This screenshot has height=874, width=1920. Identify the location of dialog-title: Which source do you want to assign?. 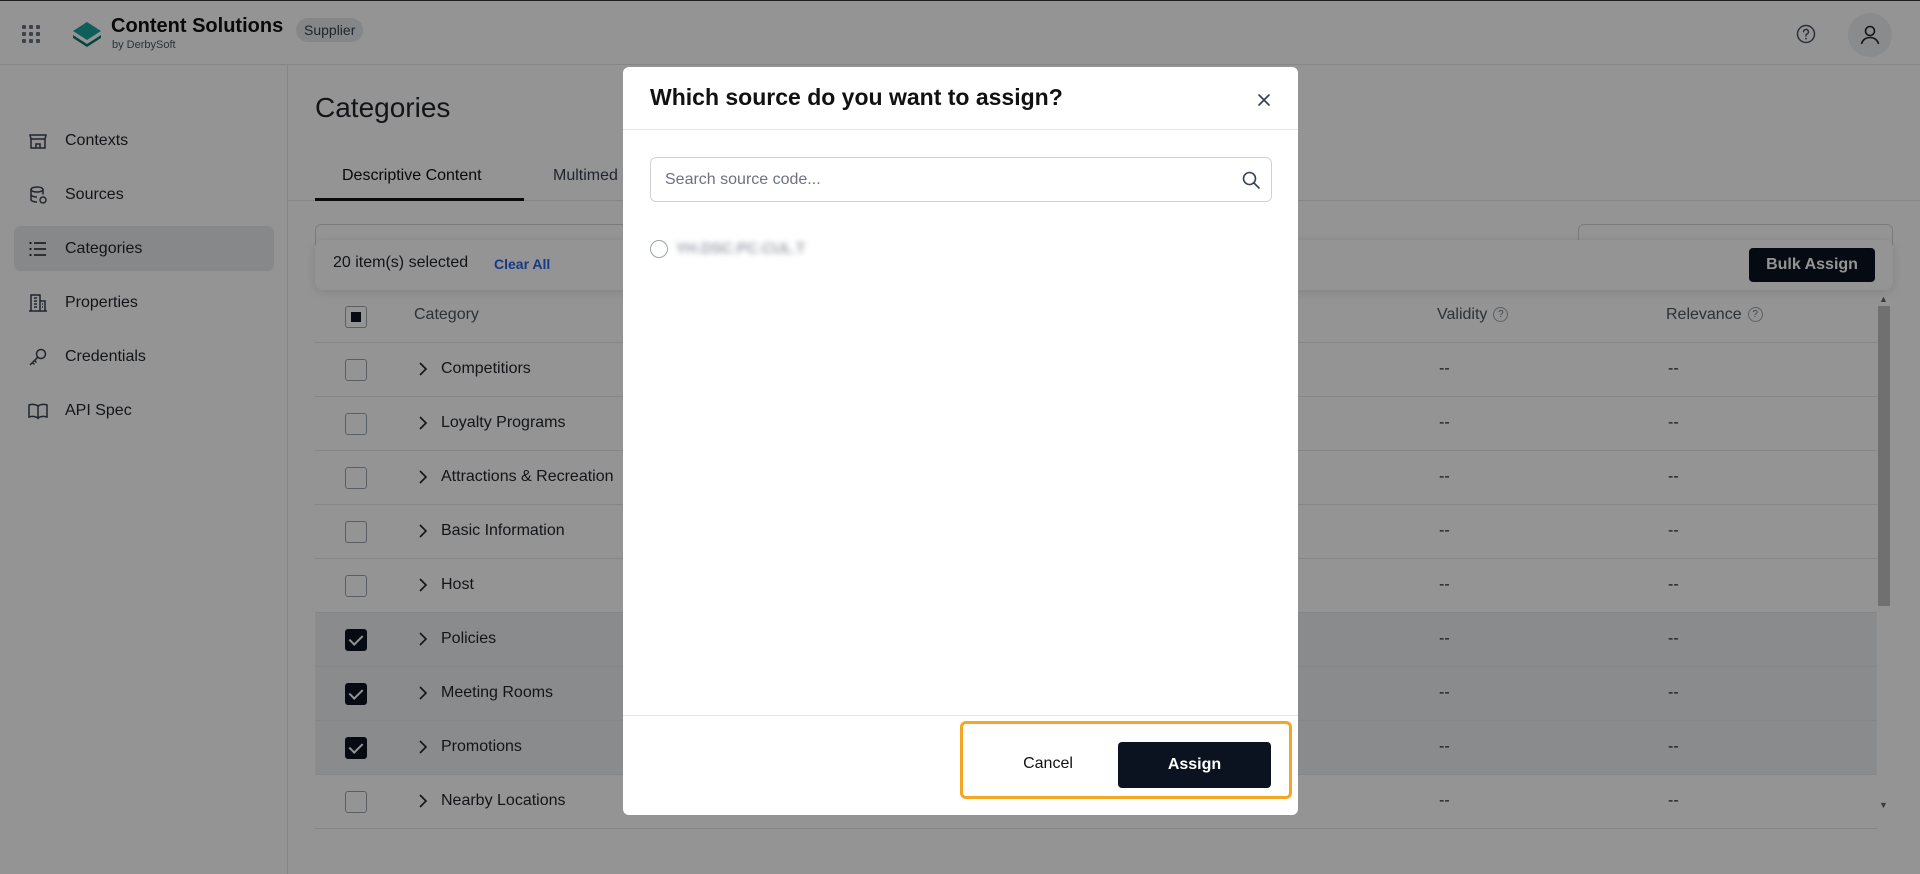
(856, 97).